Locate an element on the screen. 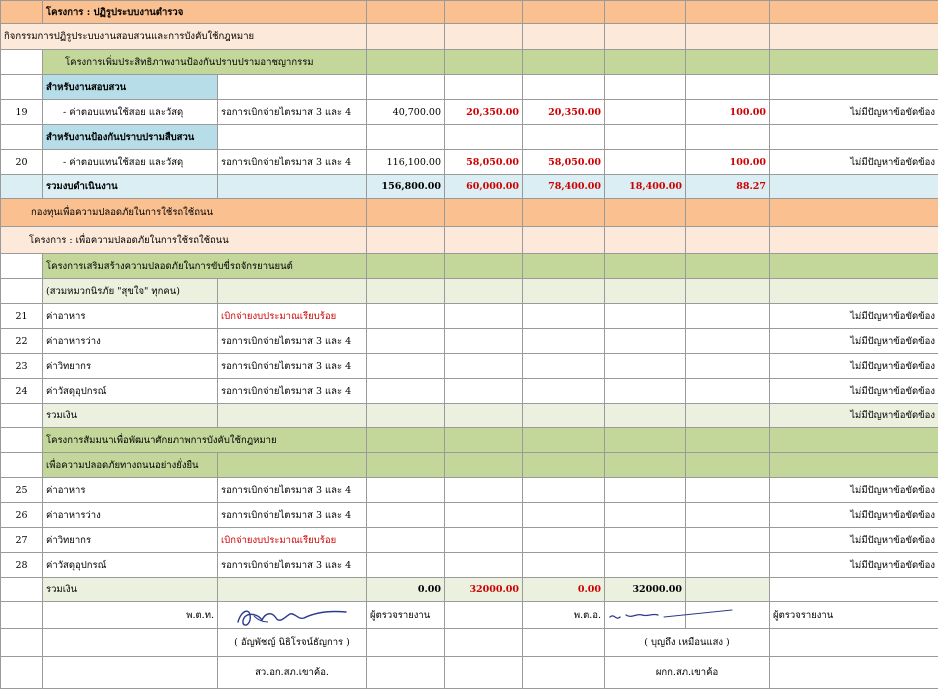 Image resolution: width=938 pixels, height=691 pixels. table-cell: 88.27 is located at coordinates (728, 186).